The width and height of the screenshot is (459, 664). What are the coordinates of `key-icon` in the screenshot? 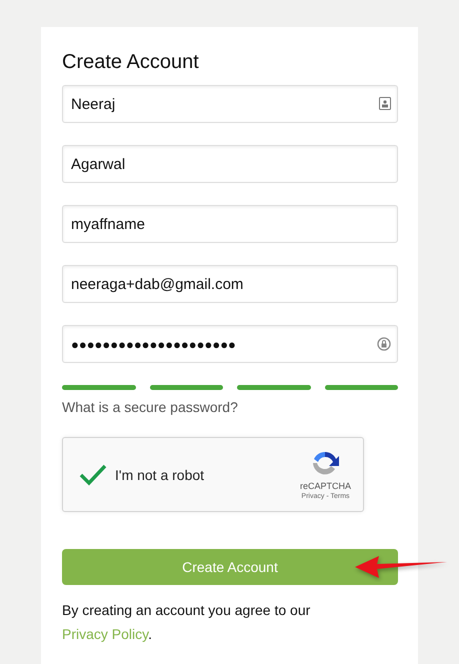 It's located at (384, 344).